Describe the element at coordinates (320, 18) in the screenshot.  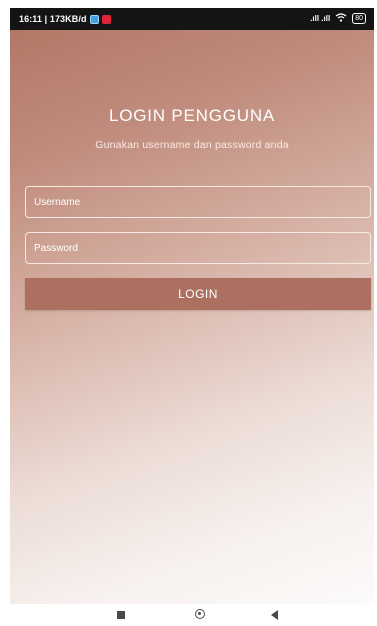
I see `signal-icon: .ıll .ıll` at that location.